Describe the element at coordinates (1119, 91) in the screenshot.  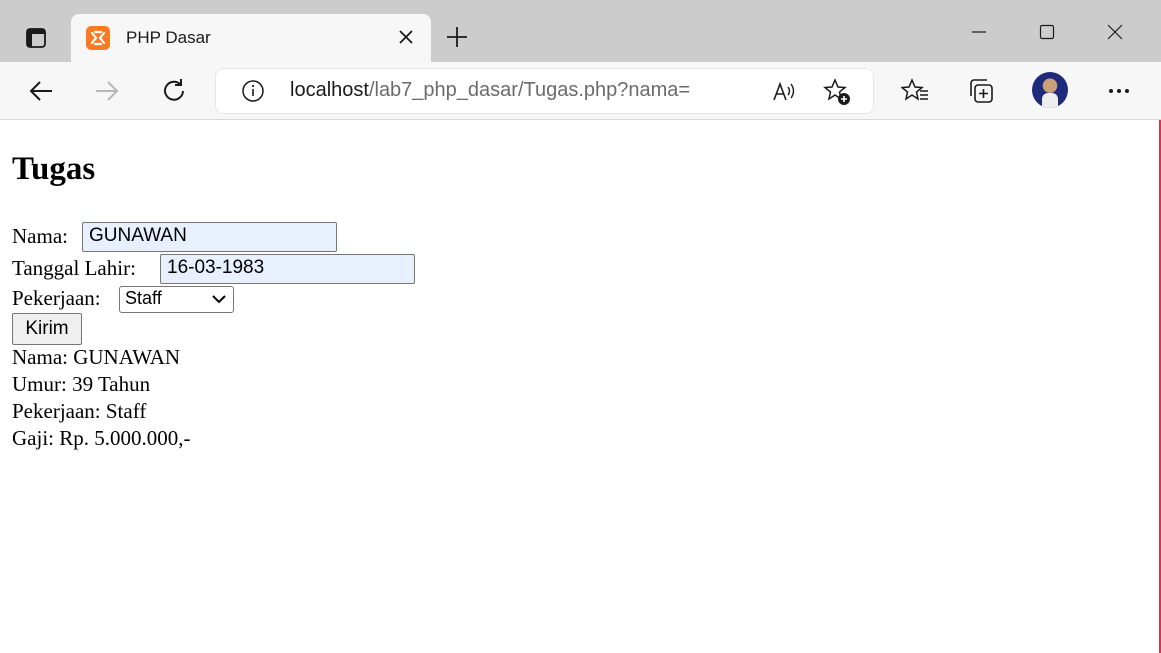
I see `more-icon` at that location.